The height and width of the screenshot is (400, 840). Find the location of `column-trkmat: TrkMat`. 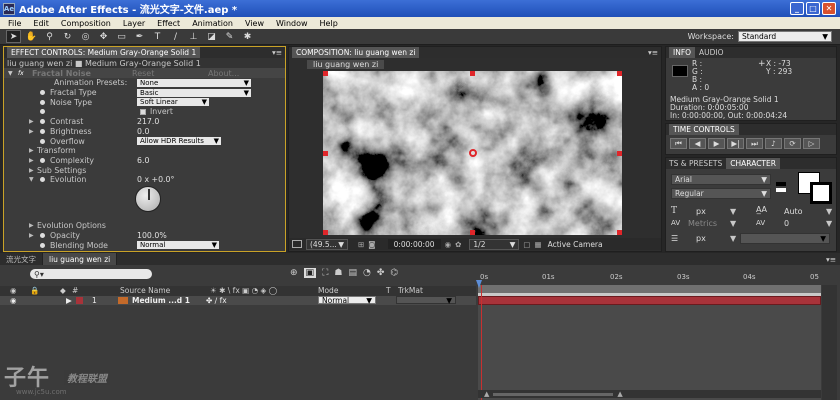

column-trkmat: TrkMat is located at coordinates (410, 290).